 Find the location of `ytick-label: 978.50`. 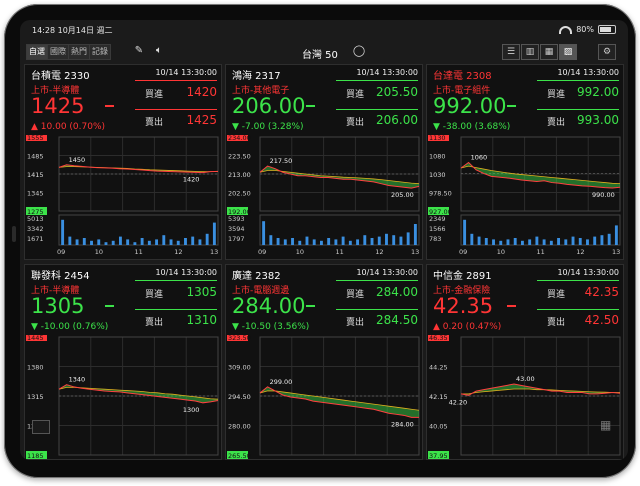

ytick-label: 978.50 is located at coordinates (440, 194).